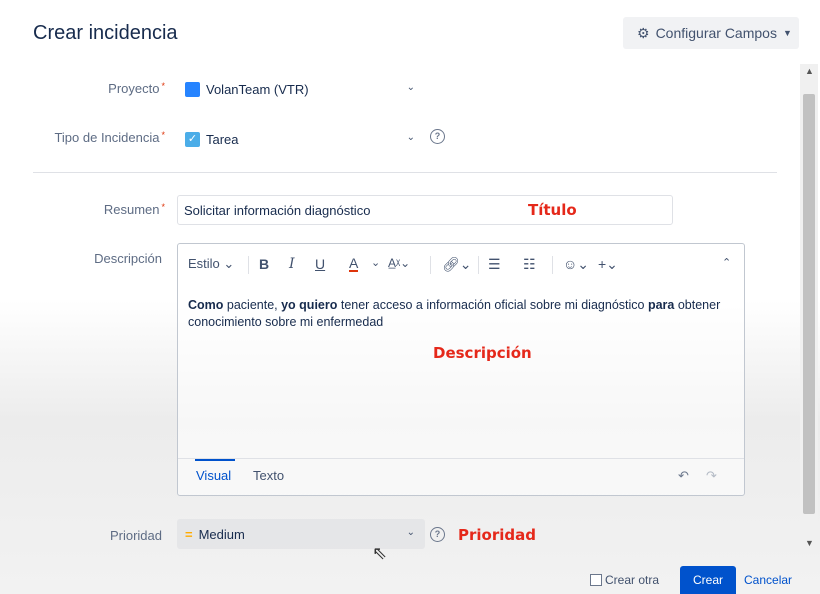 Image resolution: width=820 pixels, height=594 pixels. I want to click on tab-visual: Visual, so click(213, 475).